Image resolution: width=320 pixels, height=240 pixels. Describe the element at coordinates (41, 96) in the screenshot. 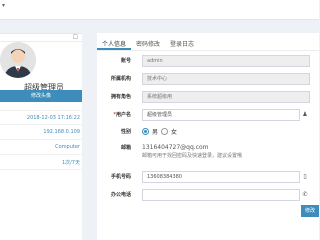

I see `edit-avatar-button: 修改头像` at that location.